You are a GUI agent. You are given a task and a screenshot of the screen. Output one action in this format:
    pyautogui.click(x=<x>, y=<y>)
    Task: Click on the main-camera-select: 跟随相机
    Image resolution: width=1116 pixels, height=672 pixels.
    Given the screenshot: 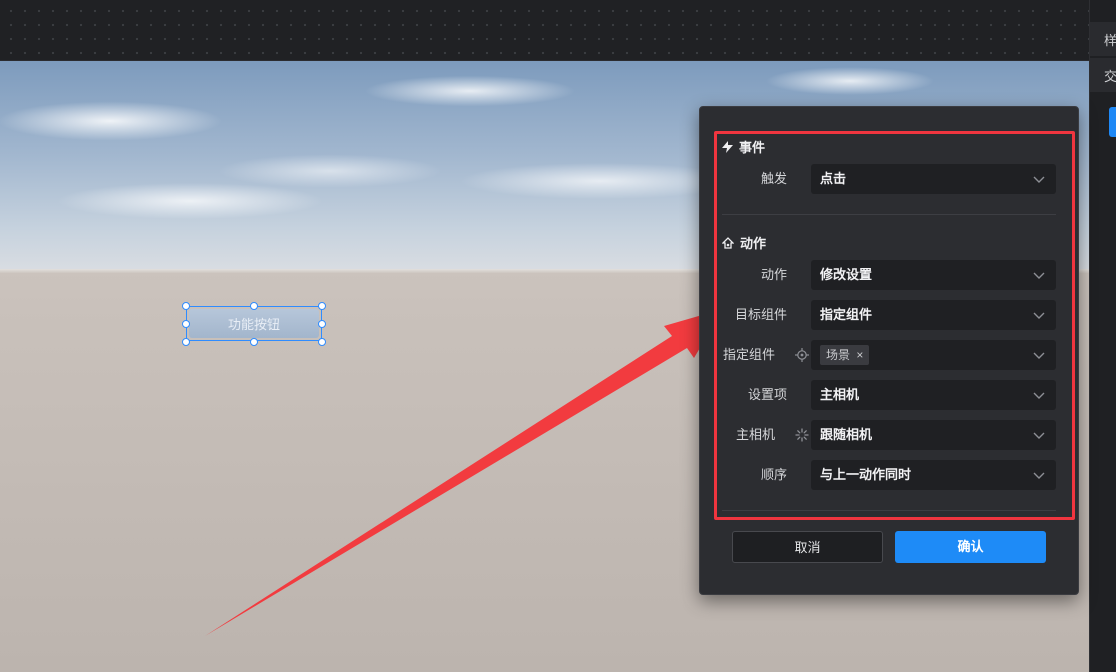 What is the action you would take?
    pyautogui.click(x=933, y=435)
    